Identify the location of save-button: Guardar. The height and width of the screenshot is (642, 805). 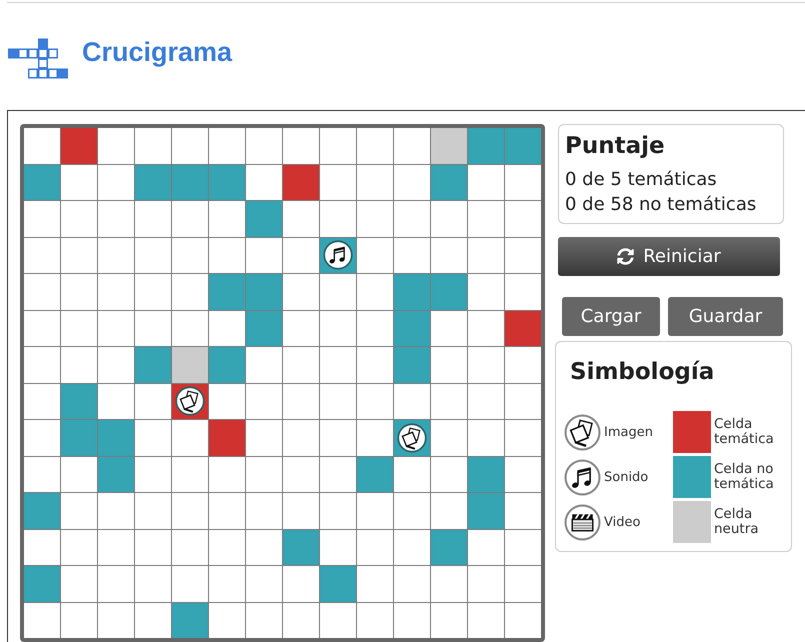
(725, 316).